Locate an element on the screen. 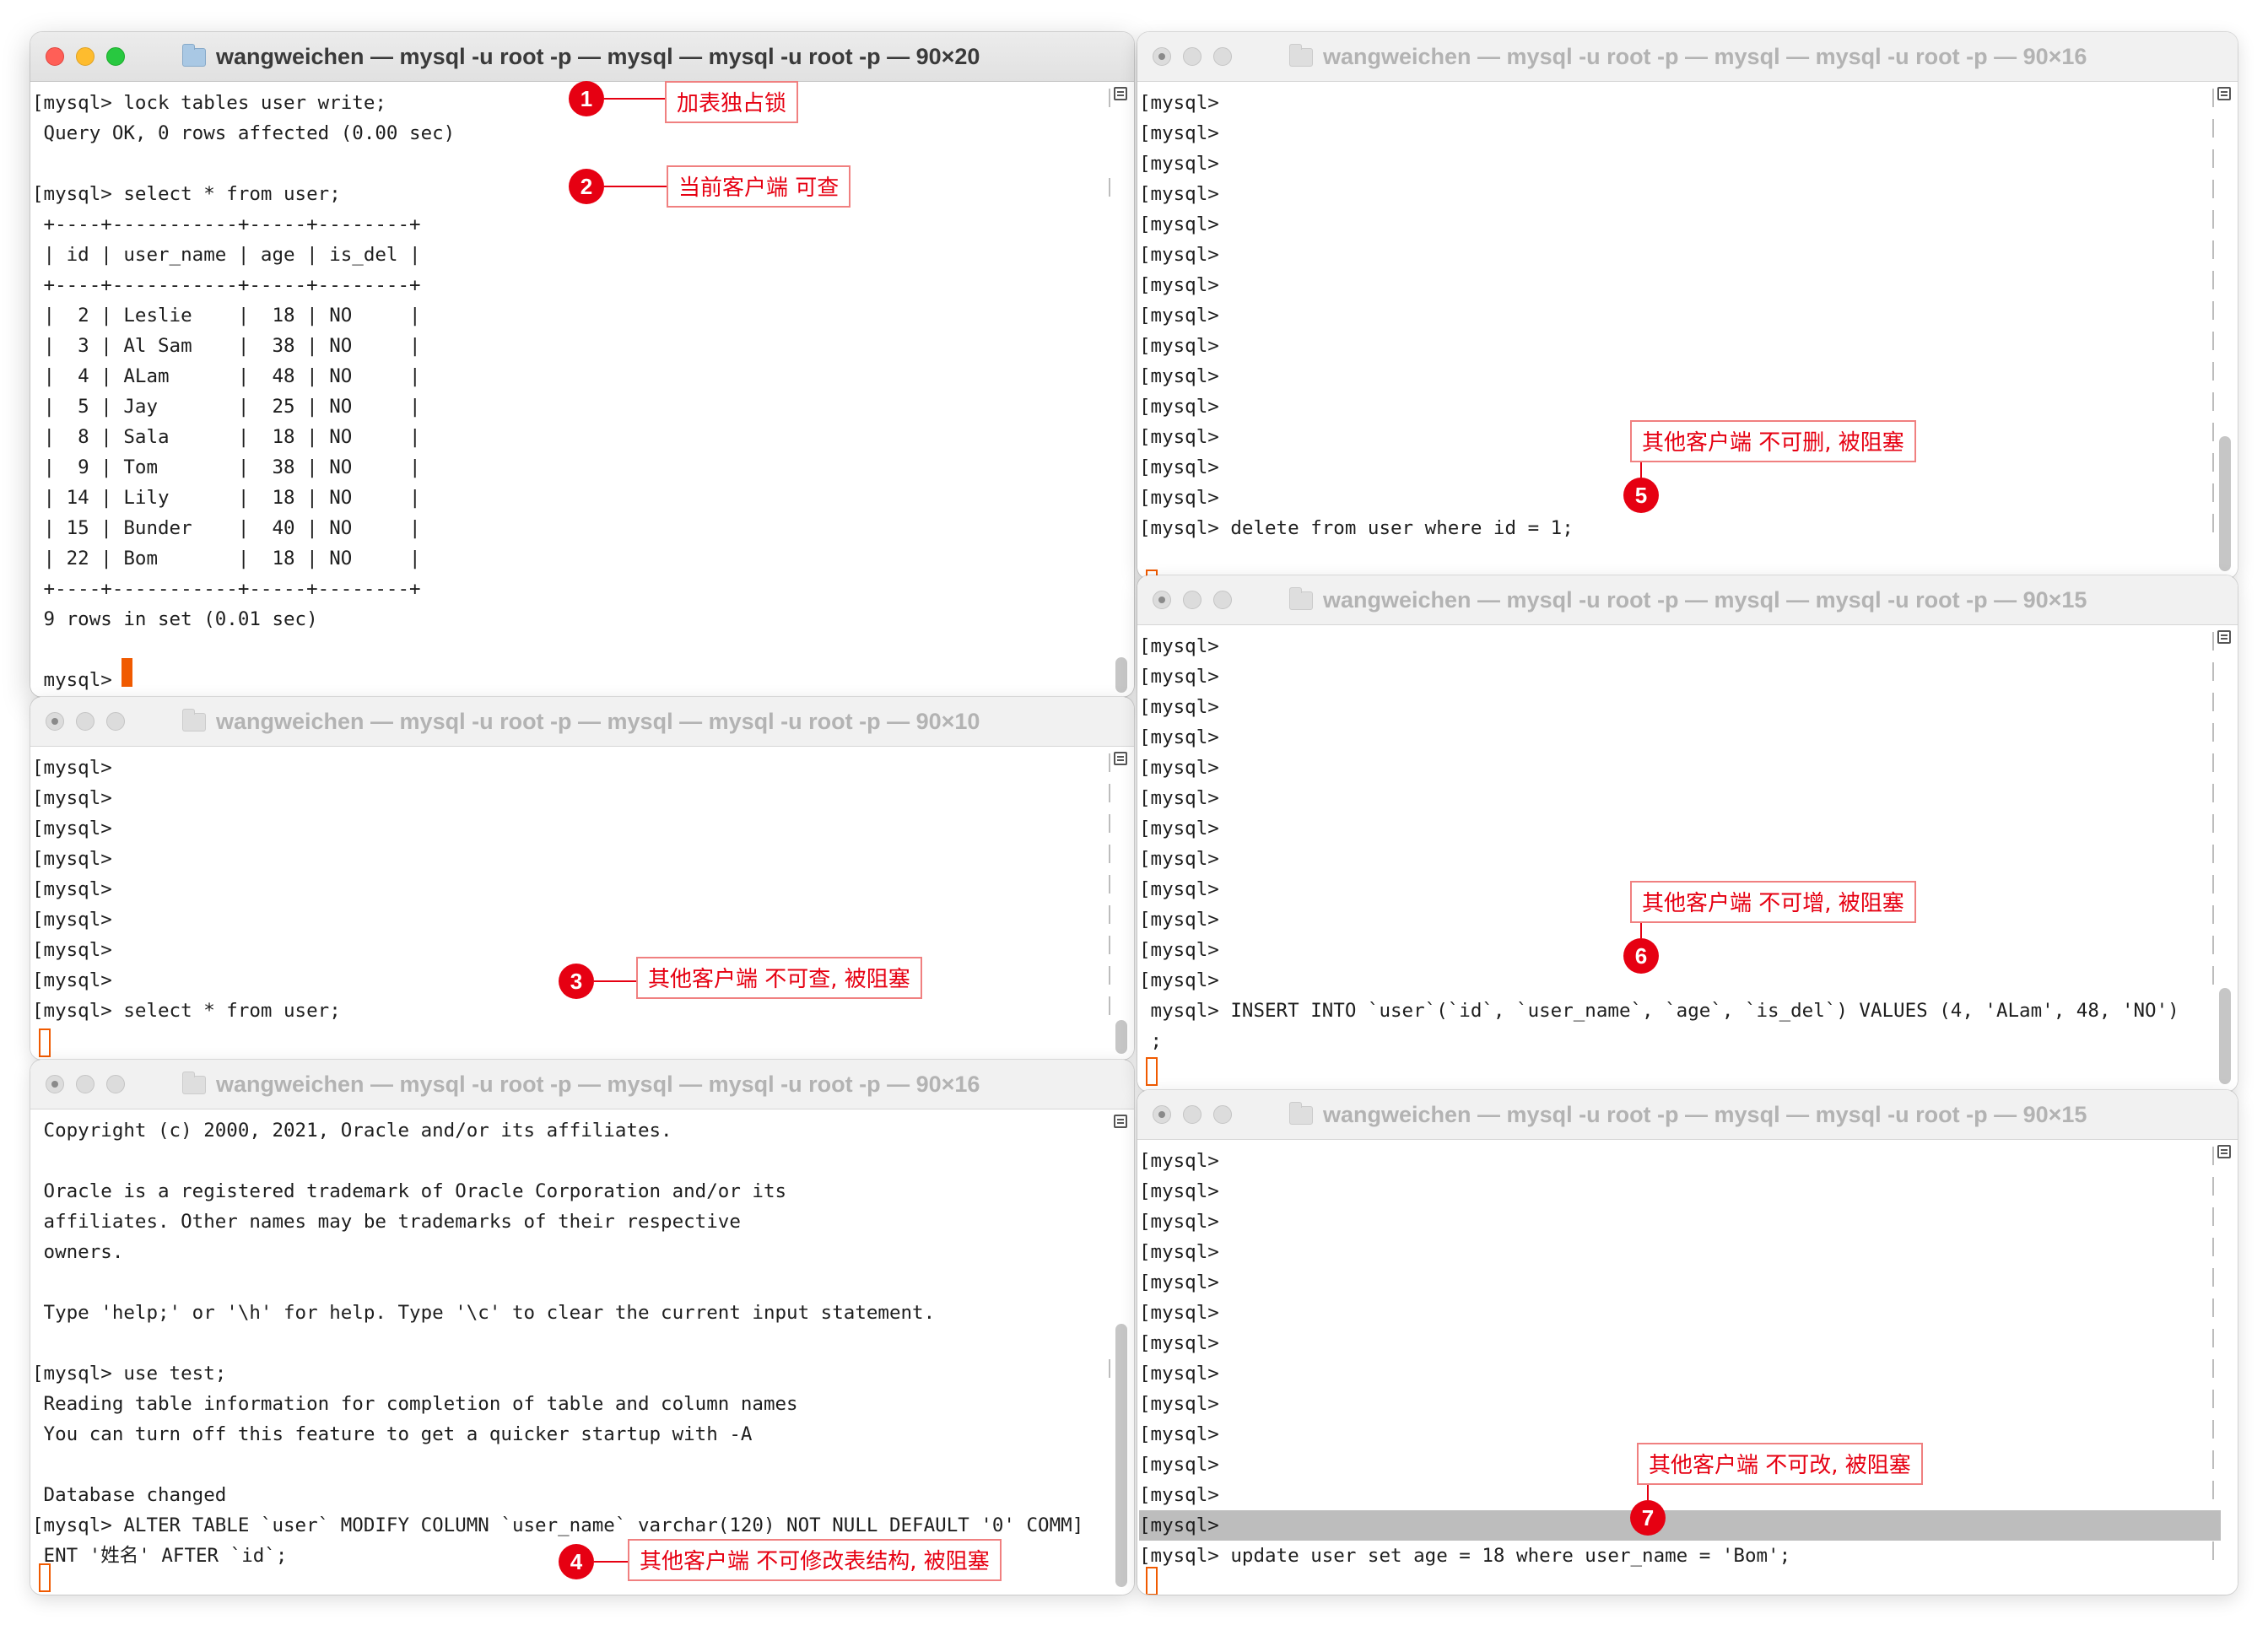  annotation-marker-6: 6 is located at coordinates (1641, 956).